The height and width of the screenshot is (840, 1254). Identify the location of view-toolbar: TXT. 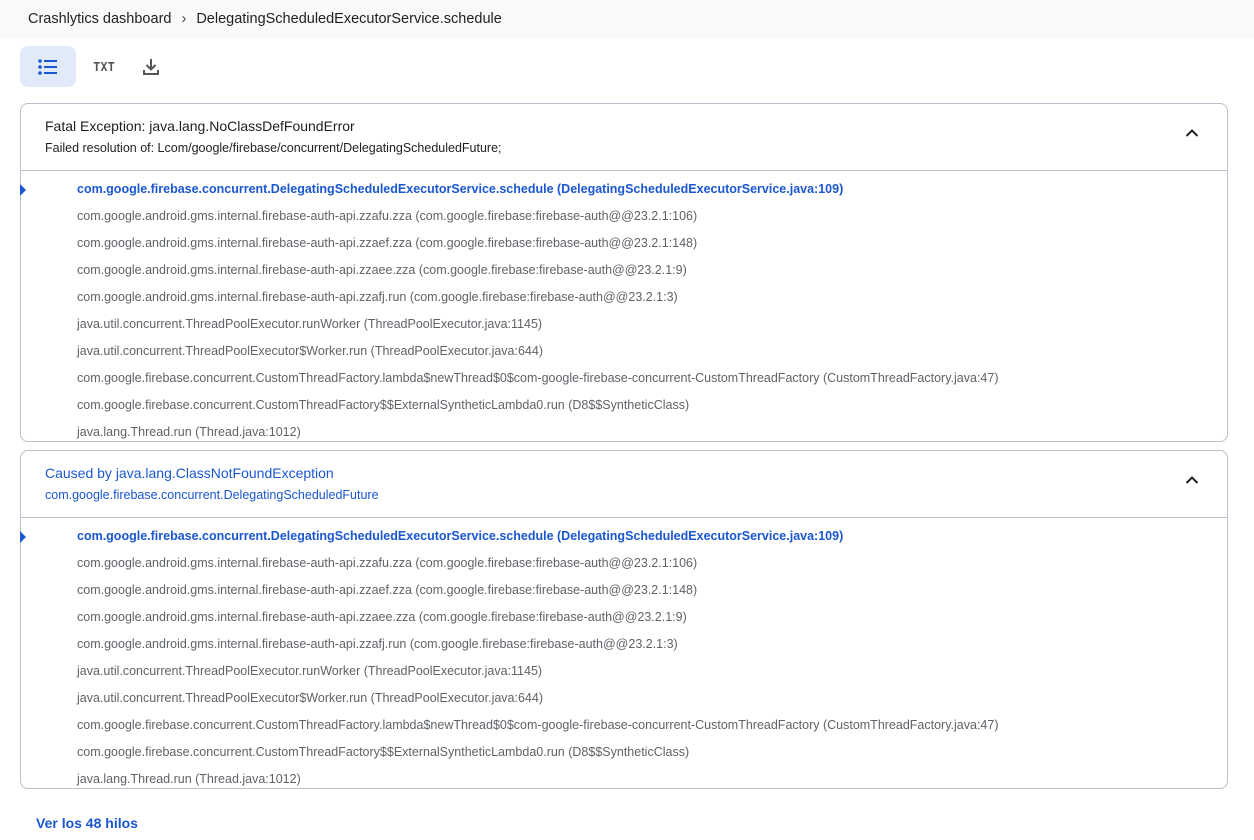
(95, 66).